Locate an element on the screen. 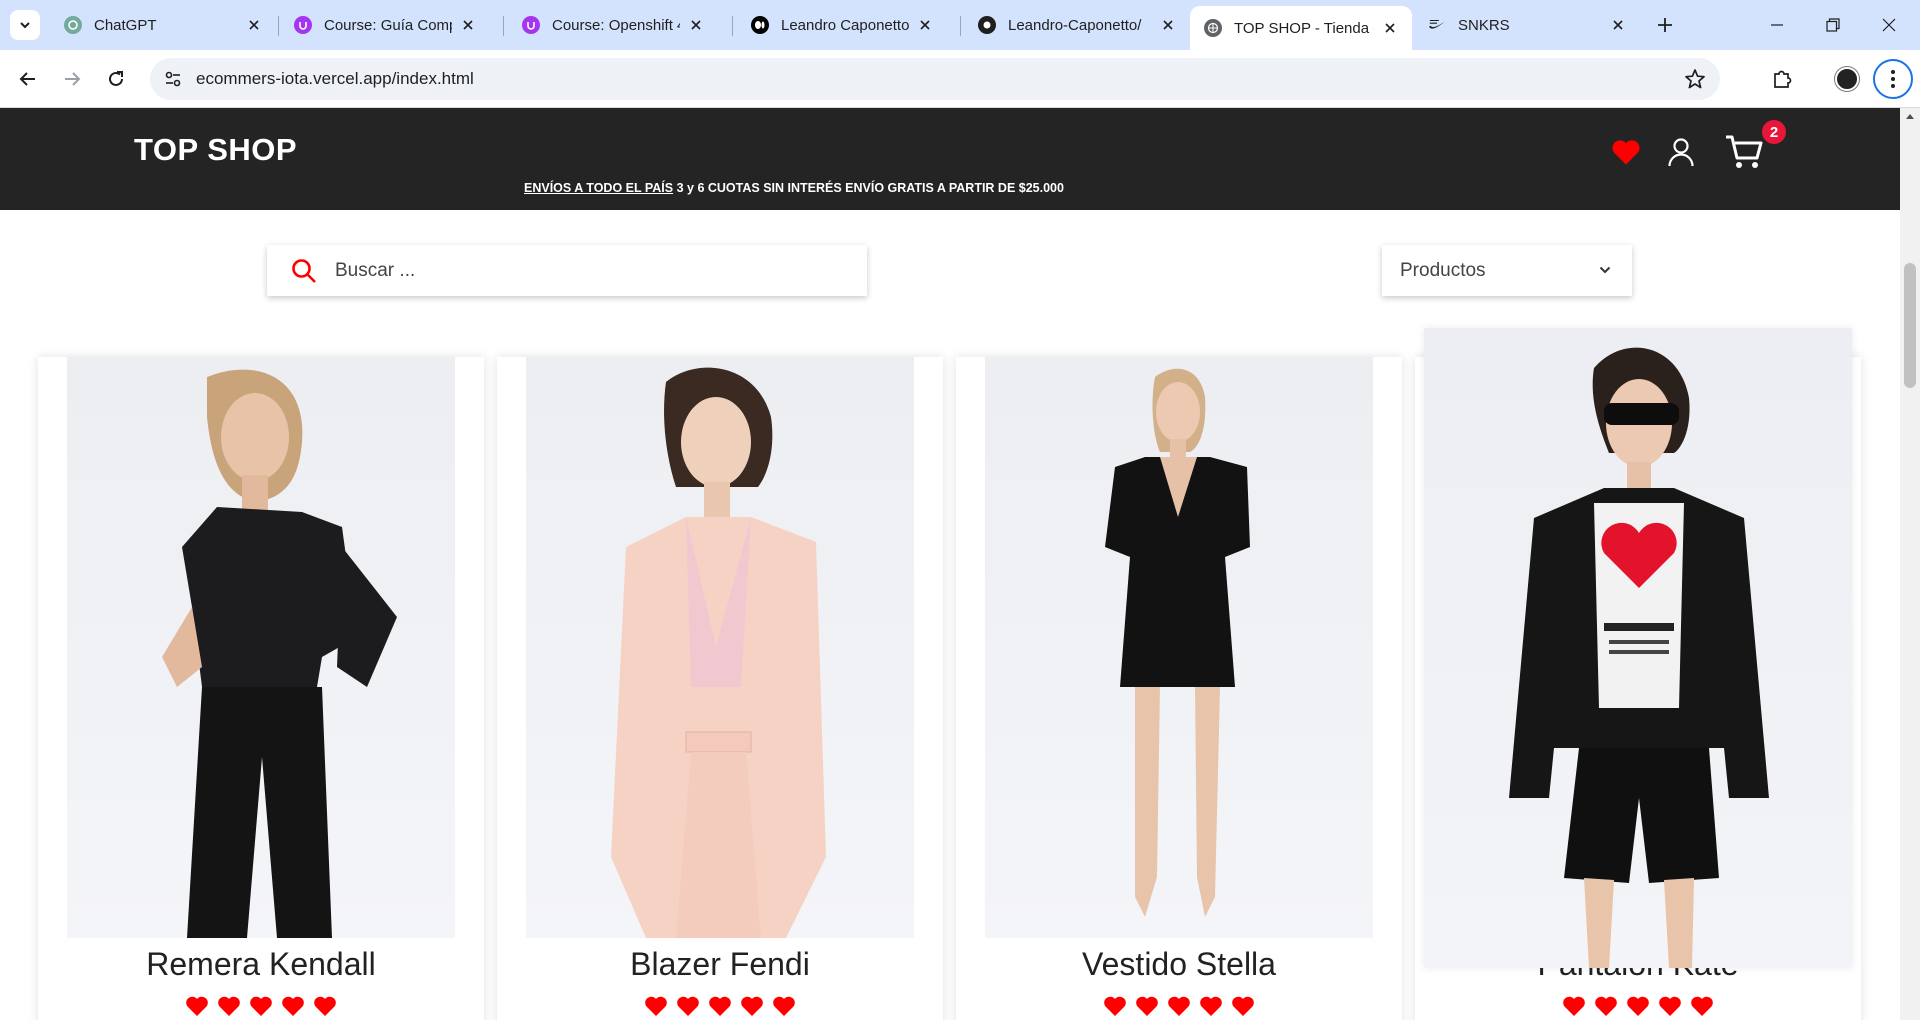  restore-button is located at coordinates (1833, 25).